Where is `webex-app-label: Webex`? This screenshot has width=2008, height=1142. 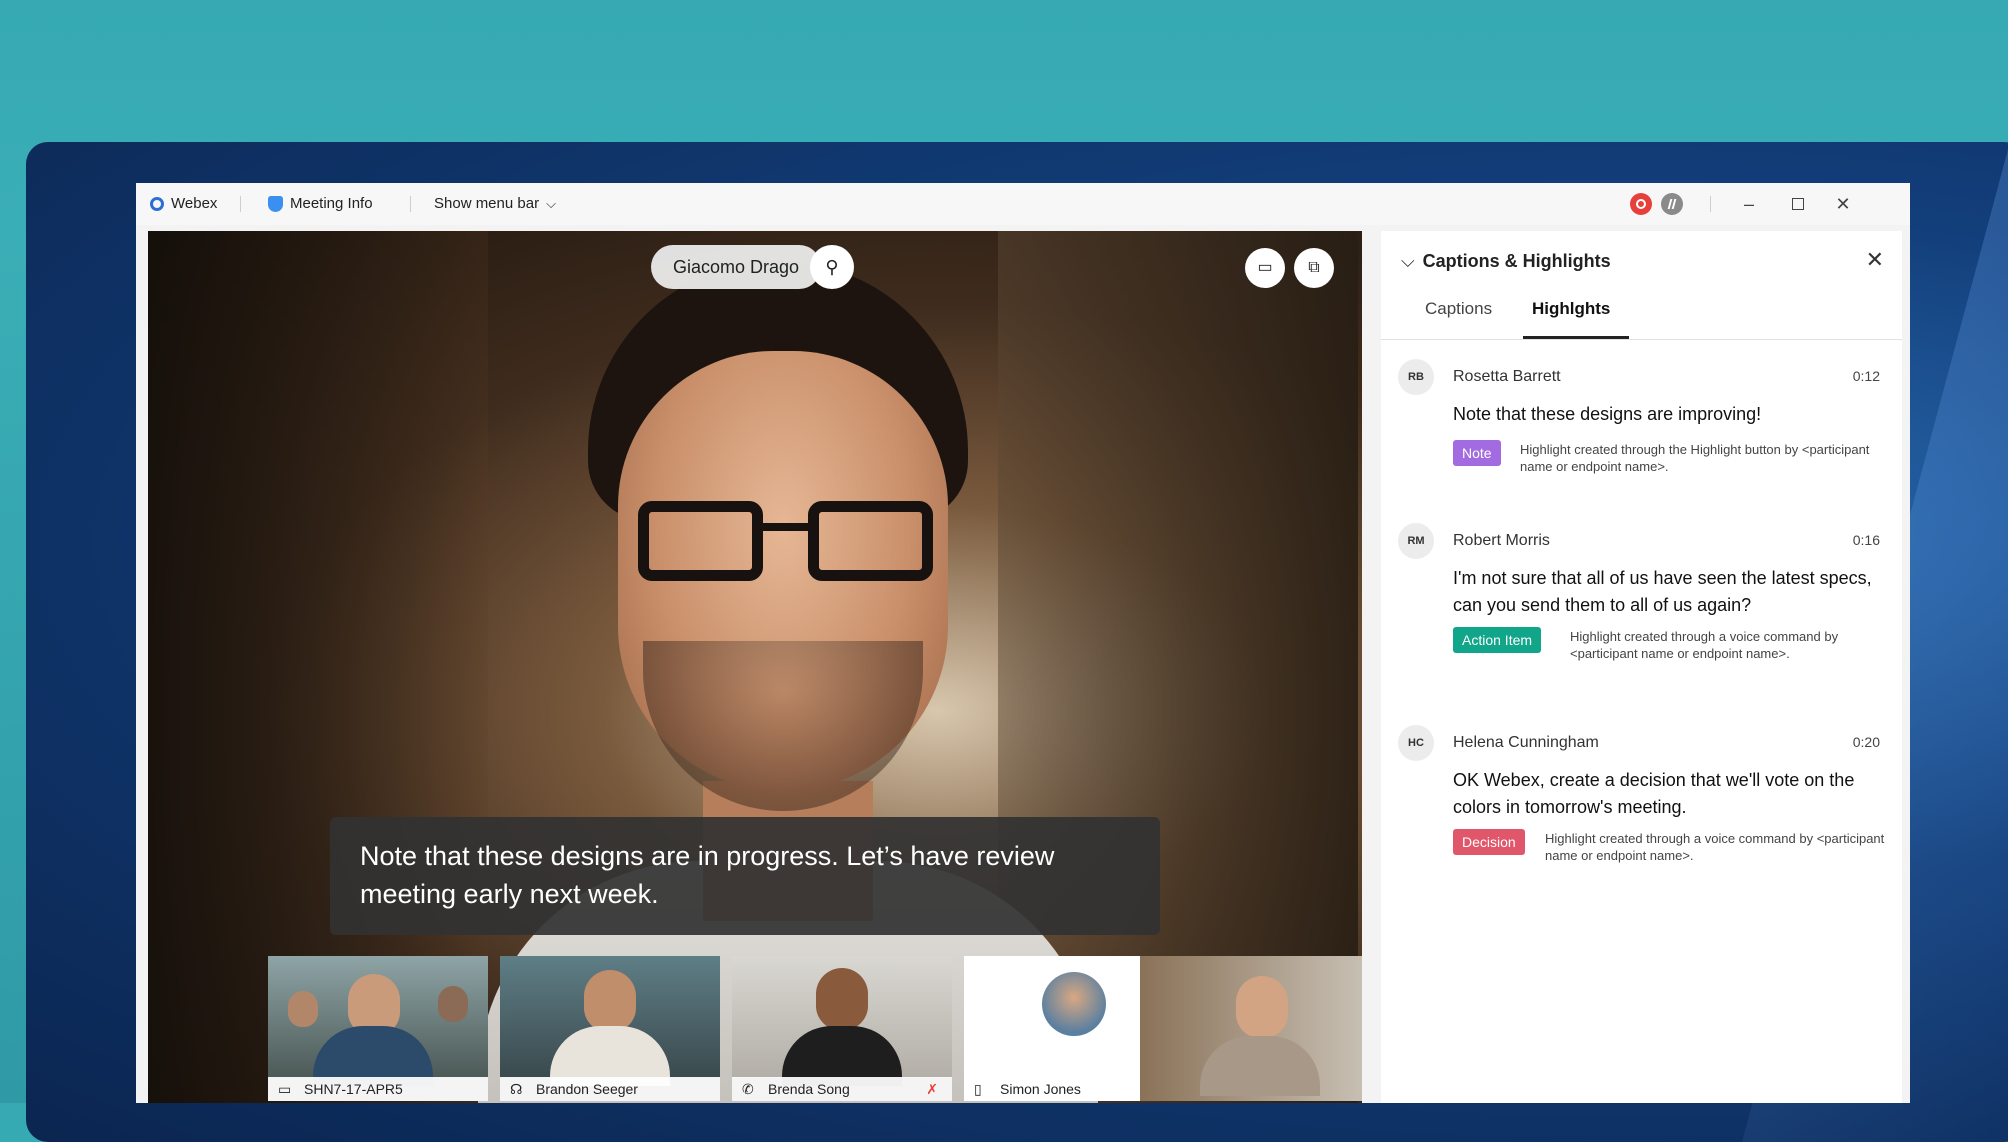
webex-app-label: Webex is located at coordinates (183, 203).